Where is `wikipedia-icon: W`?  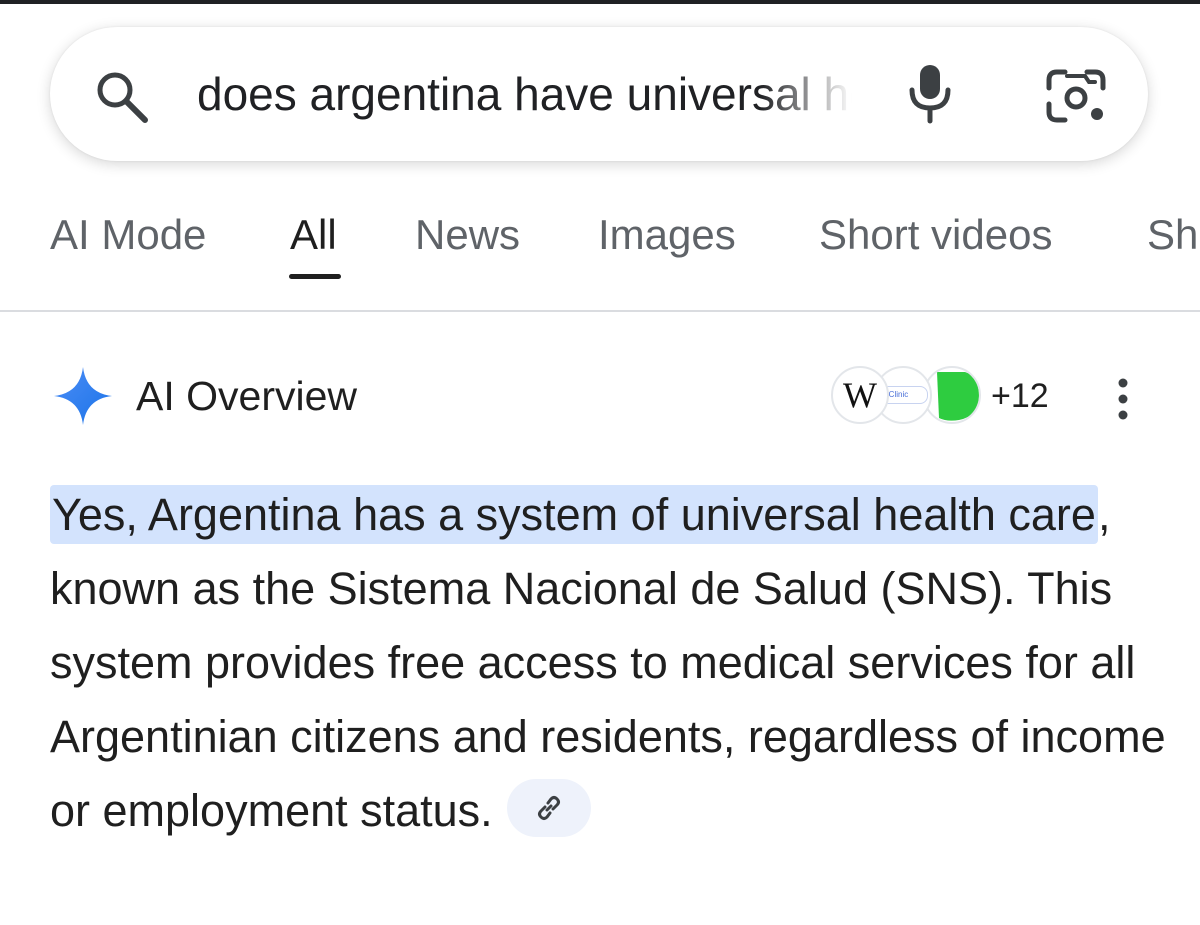 wikipedia-icon: W is located at coordinates (860, 395).